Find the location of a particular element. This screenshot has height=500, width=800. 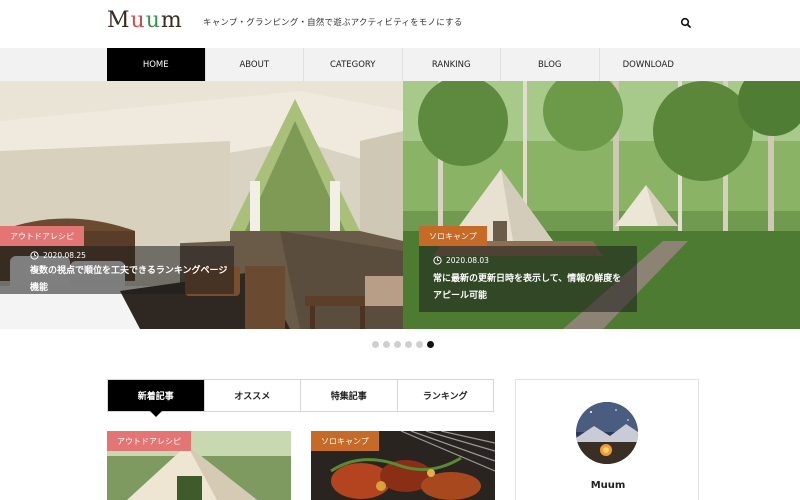

slide-category-badge: ソロキャンプ is located at coordinates (453, 236).